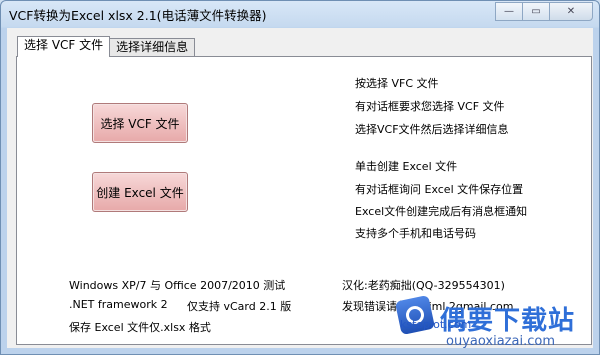 This screenshot has height=355, width=600. I want to click on window-controls: — ▭ ✕, so click(544, 11).